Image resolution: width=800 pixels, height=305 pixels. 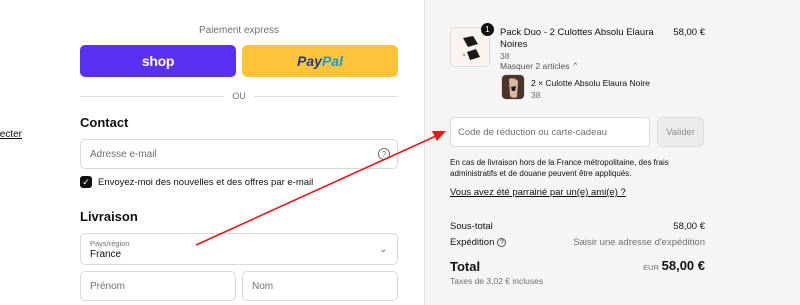 What do you see at coordinates (239, 154) in the screenshot?
I see `email-field: Adresse e-mail ?` at bounding box center [239, 154].